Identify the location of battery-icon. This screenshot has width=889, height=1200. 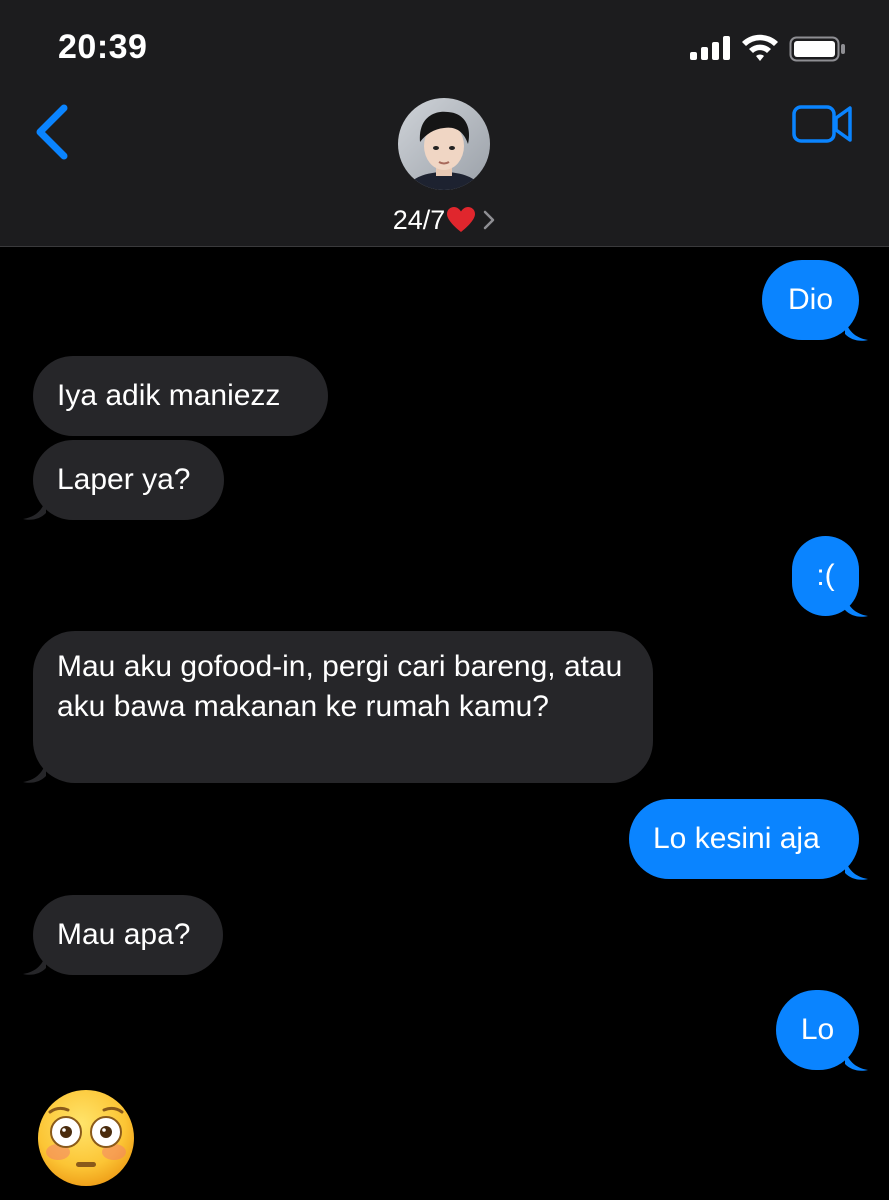
(817, 49).